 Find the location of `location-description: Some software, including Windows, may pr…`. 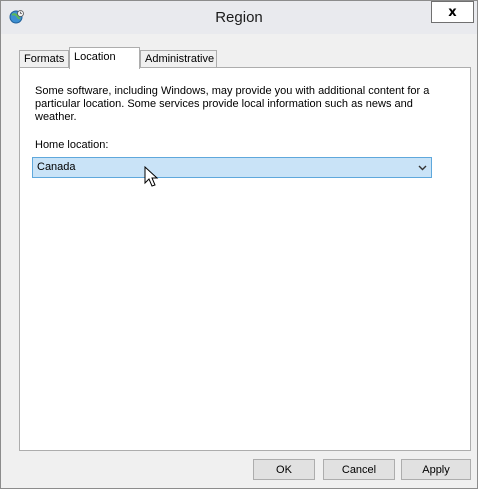

location-description: Some software, including Windows, may pr… is located at coordinates (232, 104).